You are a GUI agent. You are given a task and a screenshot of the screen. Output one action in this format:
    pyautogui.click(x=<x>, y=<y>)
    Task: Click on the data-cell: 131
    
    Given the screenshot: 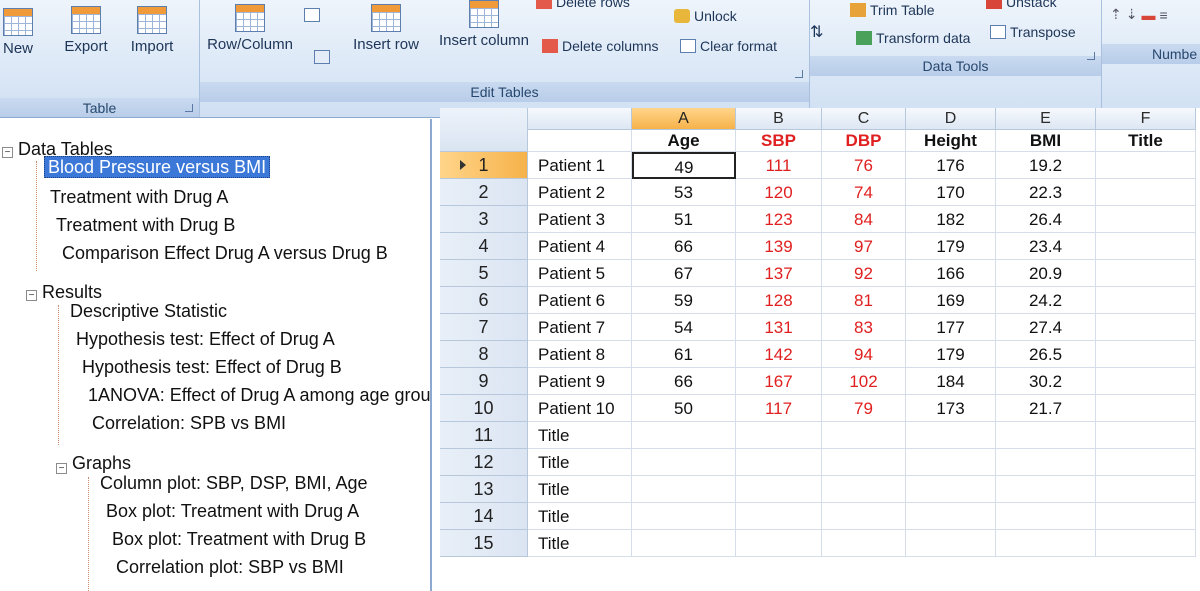 What is the action you would take?
    pyautogui.click(x=779, y=327)
    